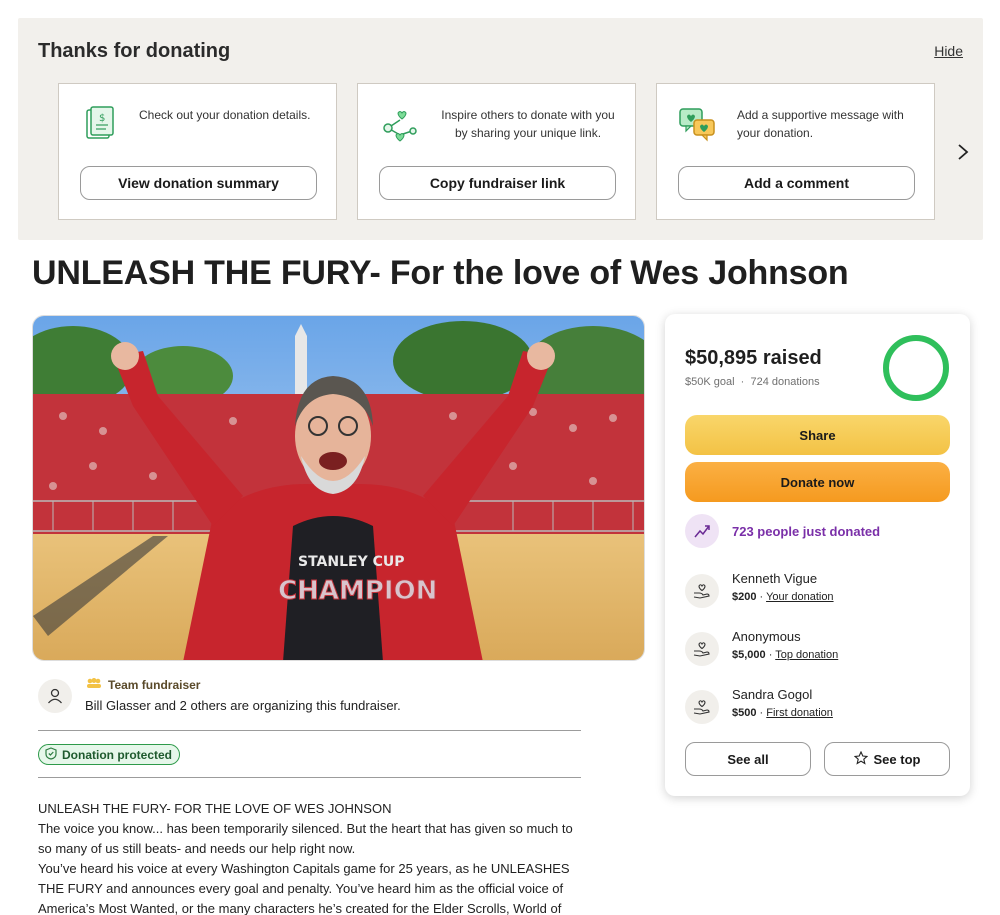  I want to click on person-icon, so click(55, 696).